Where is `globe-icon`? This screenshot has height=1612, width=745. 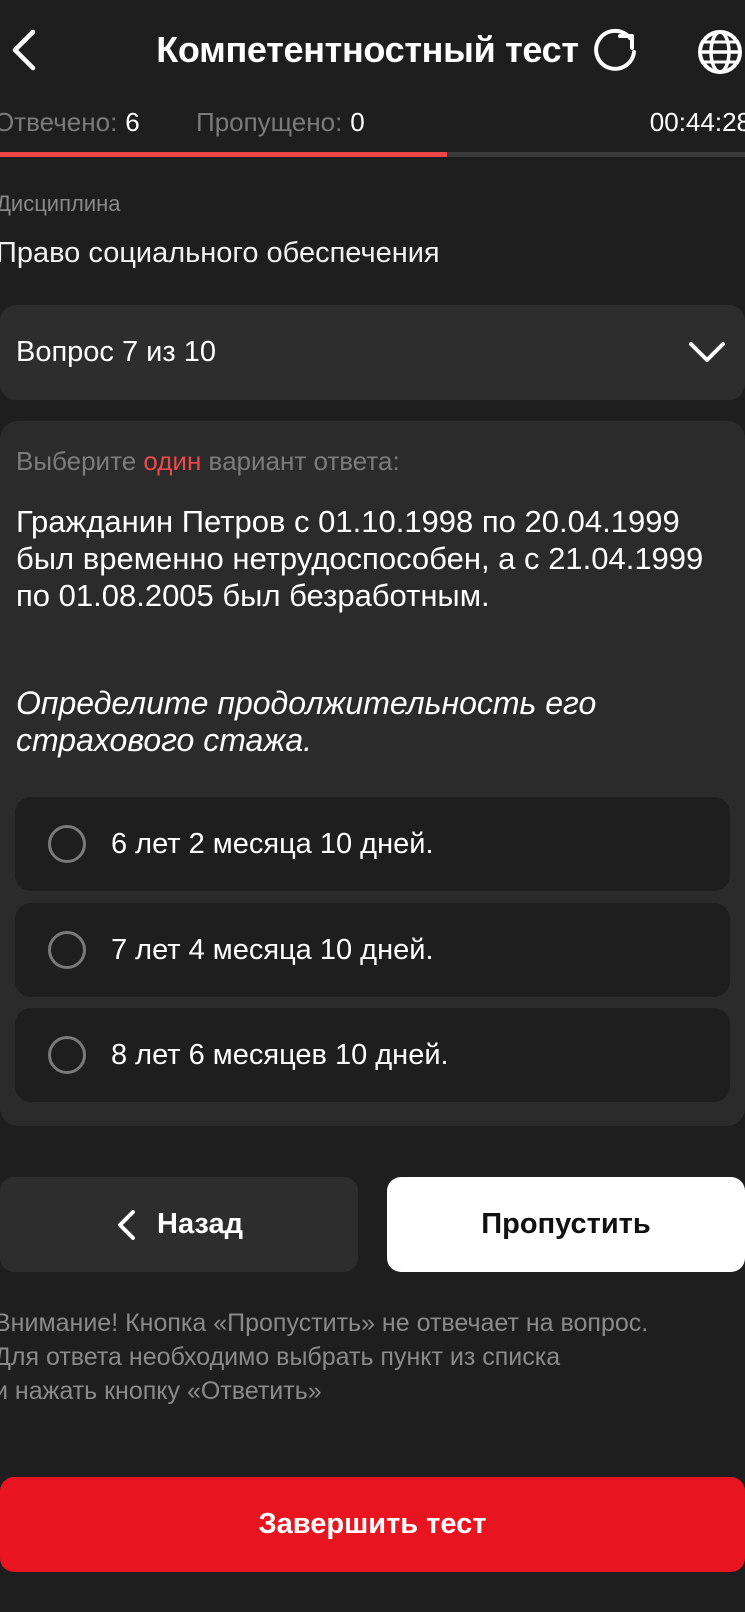
globe-icon is located at coordinates (720, 52).